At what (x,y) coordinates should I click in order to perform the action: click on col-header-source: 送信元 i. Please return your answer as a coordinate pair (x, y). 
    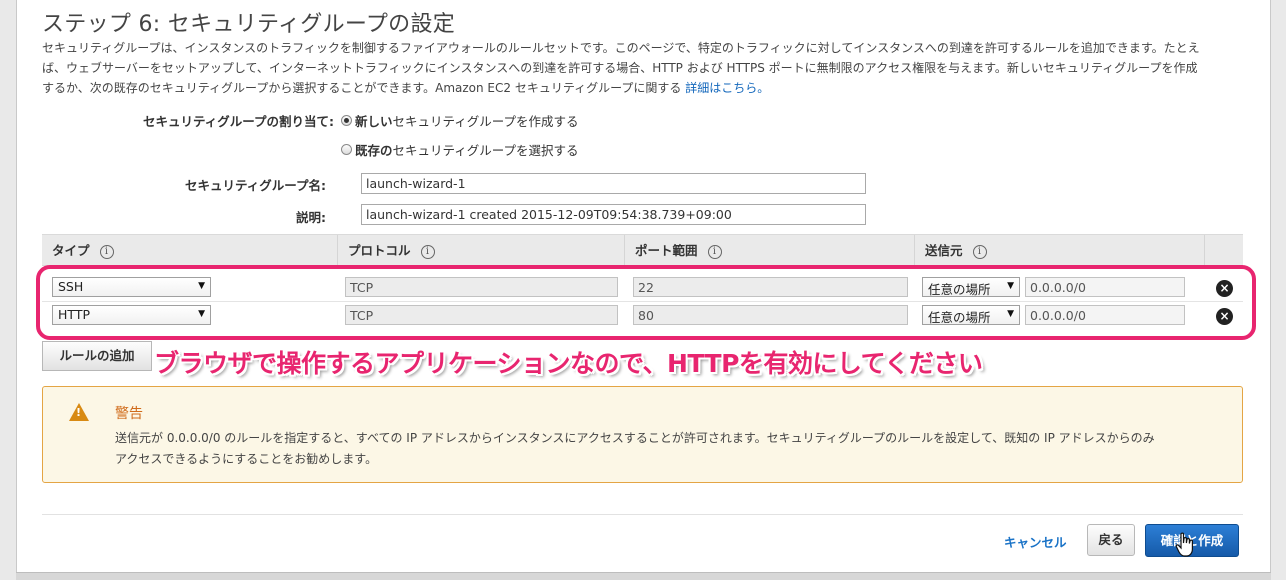
    Looking at the image, I should click on (1060, 251).